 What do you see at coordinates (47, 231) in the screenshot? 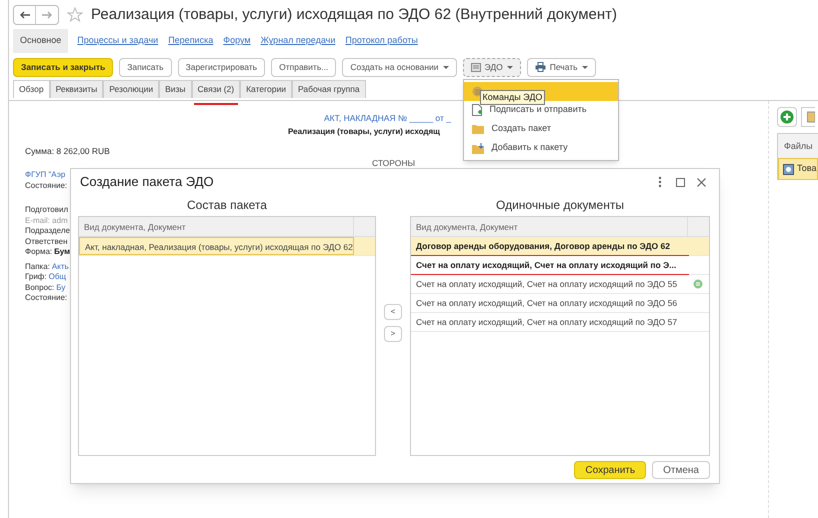
I see `field-label: Подразделе` at bounding box center [47, 231].